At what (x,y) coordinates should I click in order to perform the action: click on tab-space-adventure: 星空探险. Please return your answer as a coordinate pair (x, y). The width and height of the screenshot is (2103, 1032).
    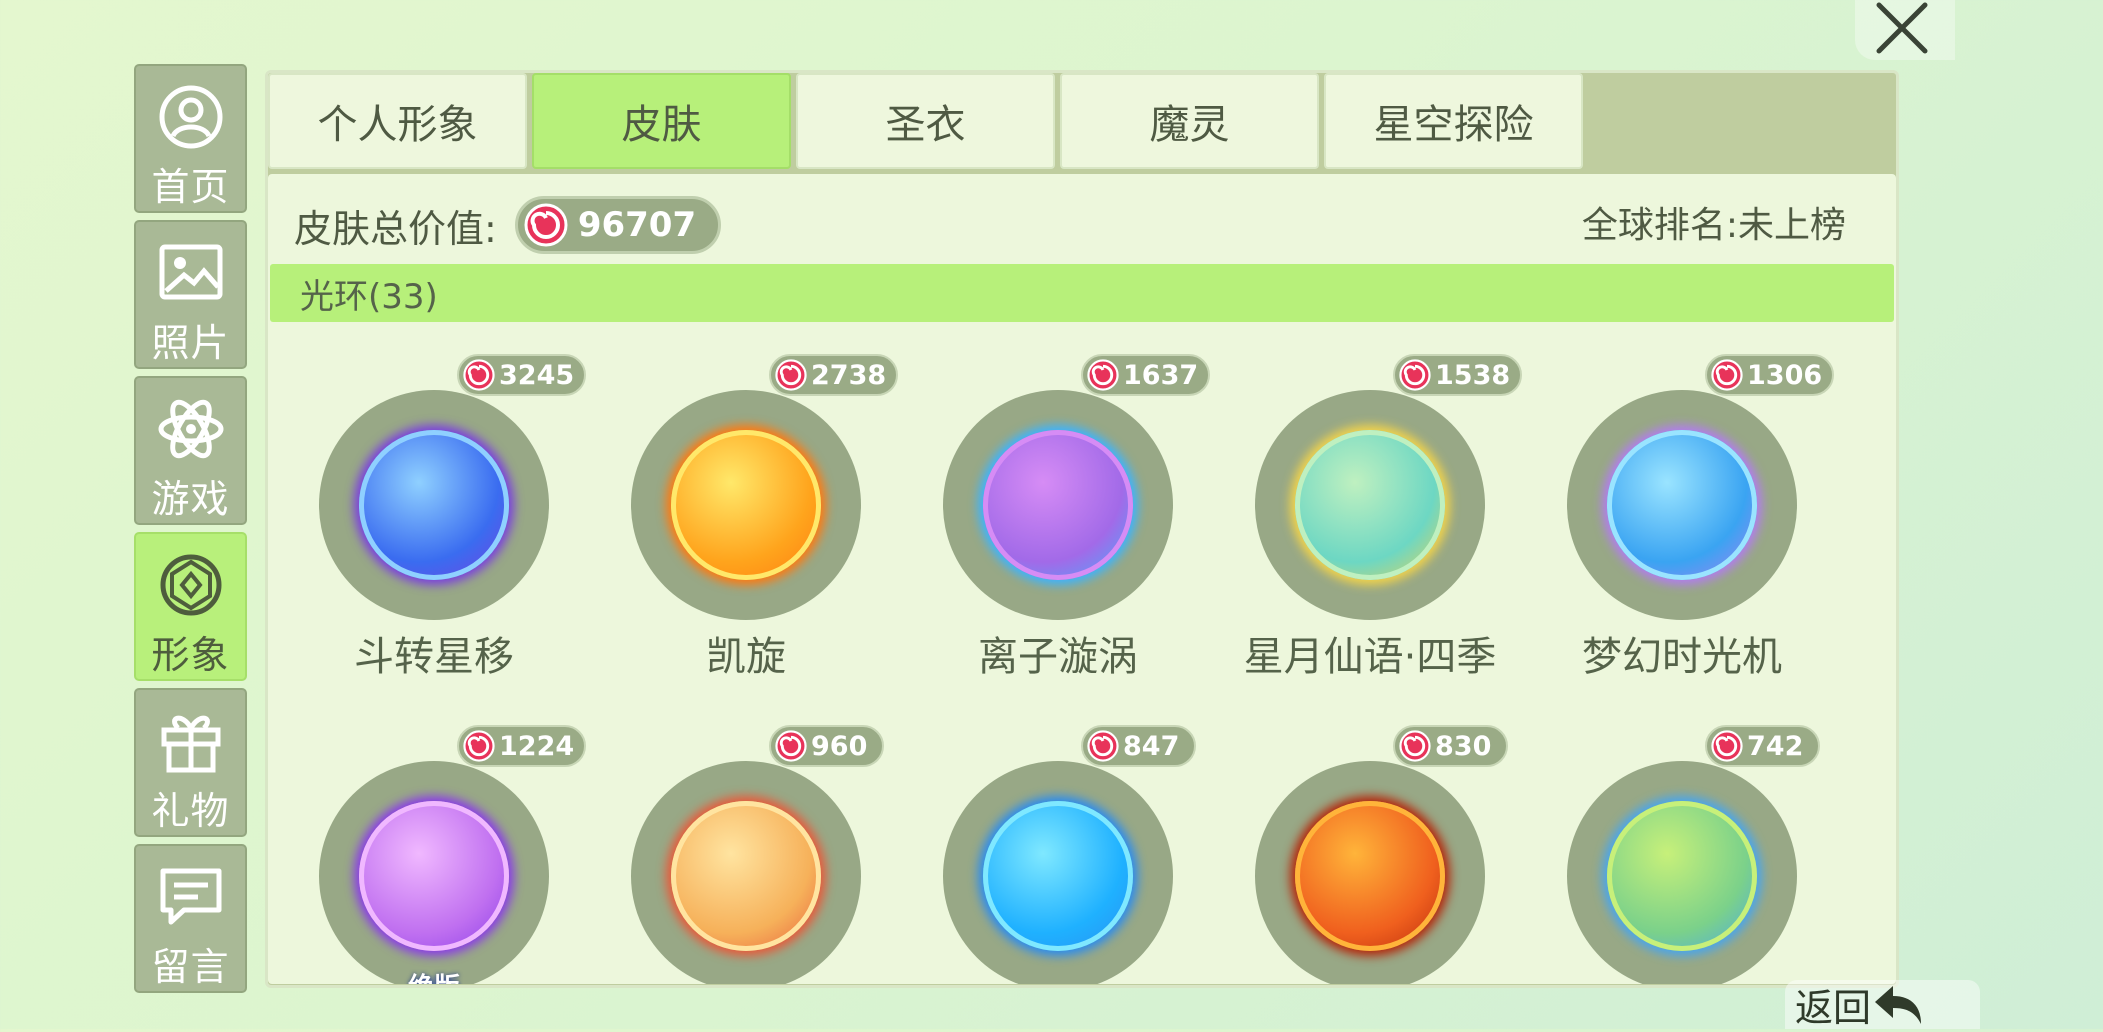
    Looking at the image, I should click on (1453, 121).